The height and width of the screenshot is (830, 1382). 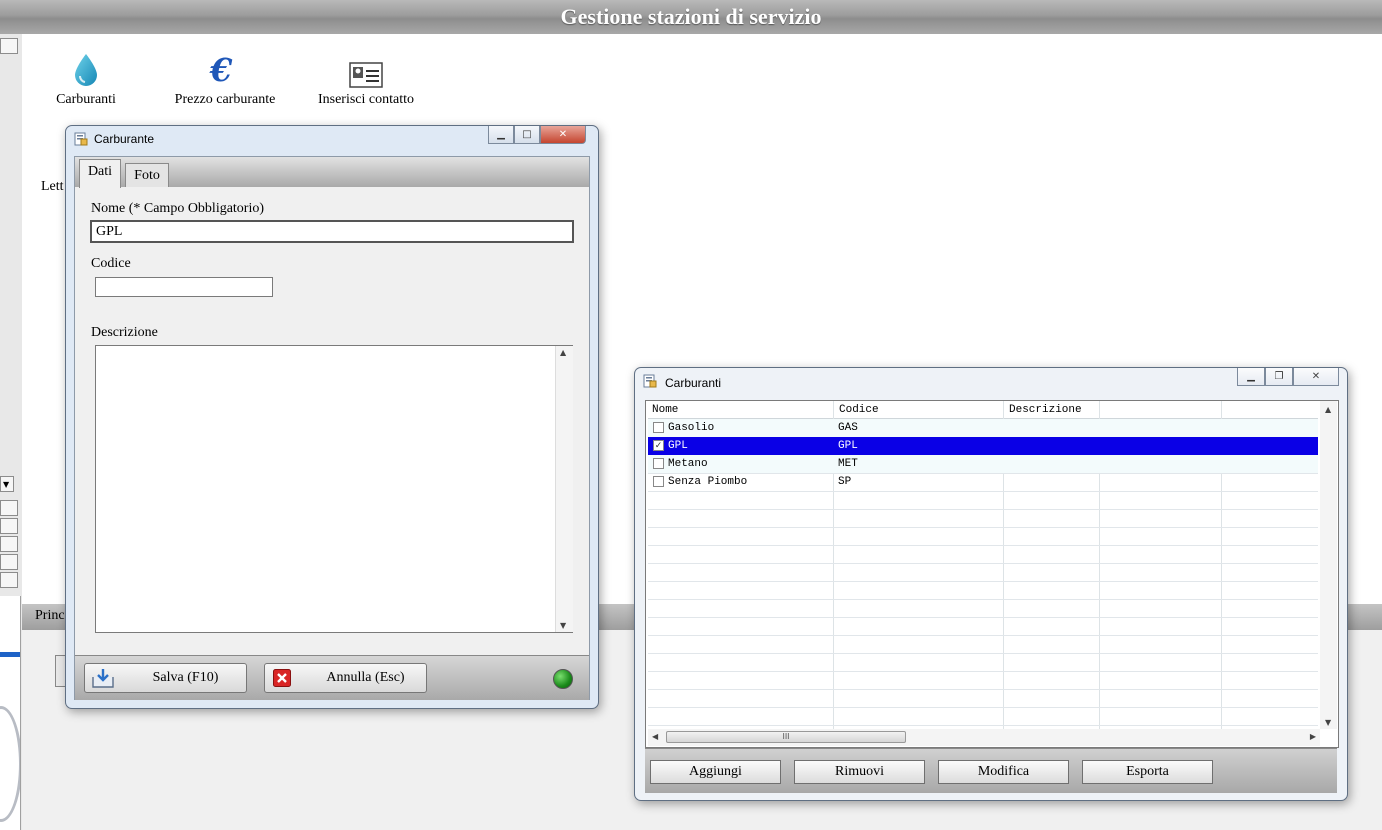 I want to click on column-header-descrizione: Descrizione, so click(x=1045, y=410).